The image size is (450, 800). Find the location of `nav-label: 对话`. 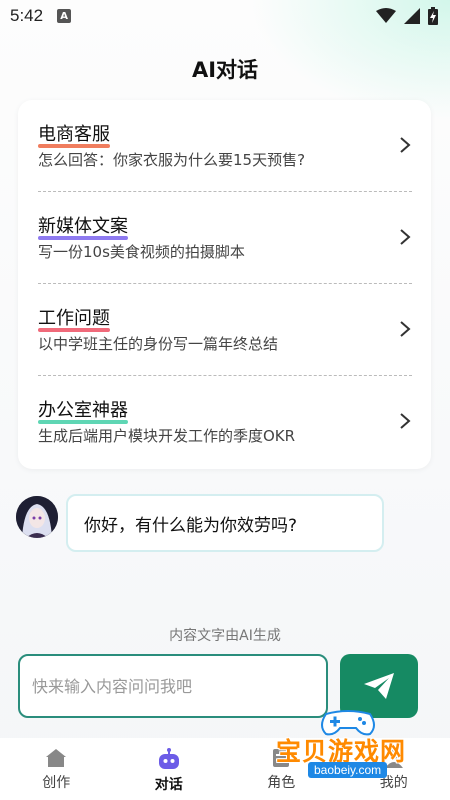

nav-label: 对话 is located at coordinates (168, 785).